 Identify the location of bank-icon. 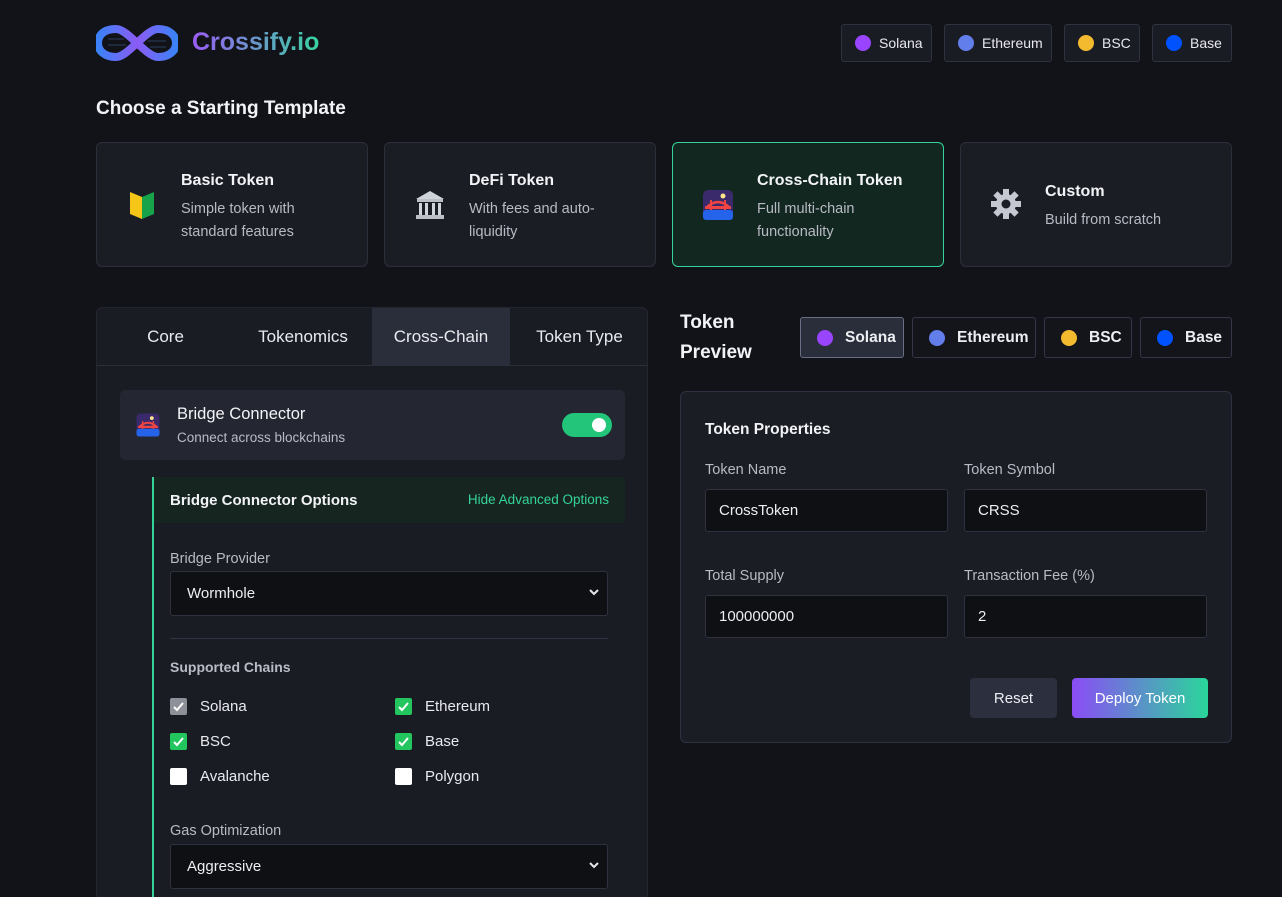
(430, 205).